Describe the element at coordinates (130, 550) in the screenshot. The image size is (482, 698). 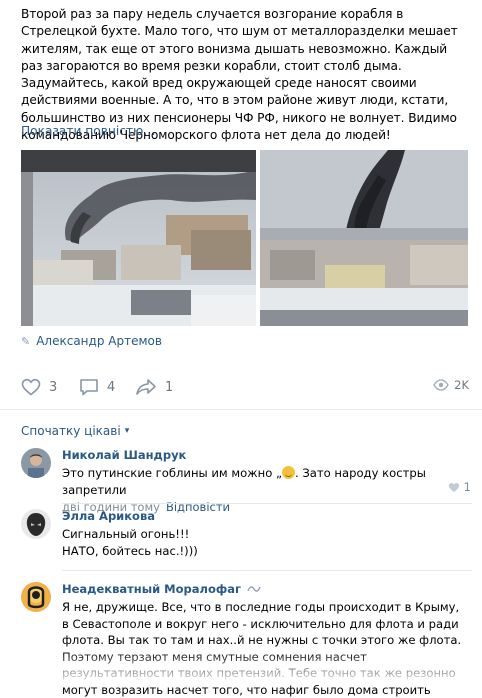
I see `comment-text-line: НАТО, бойтесь нас.!)))` at that location.